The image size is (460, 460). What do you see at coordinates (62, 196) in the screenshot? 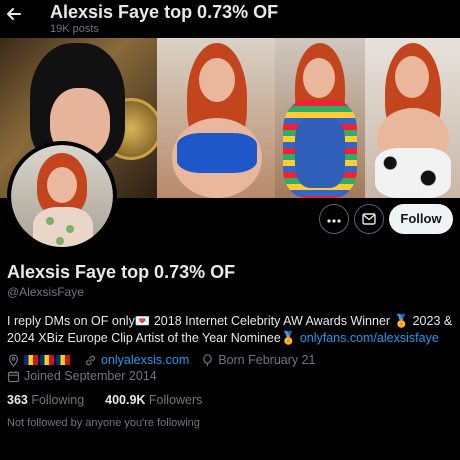
I see `profile-avatar` at bounding box center [62, 196].